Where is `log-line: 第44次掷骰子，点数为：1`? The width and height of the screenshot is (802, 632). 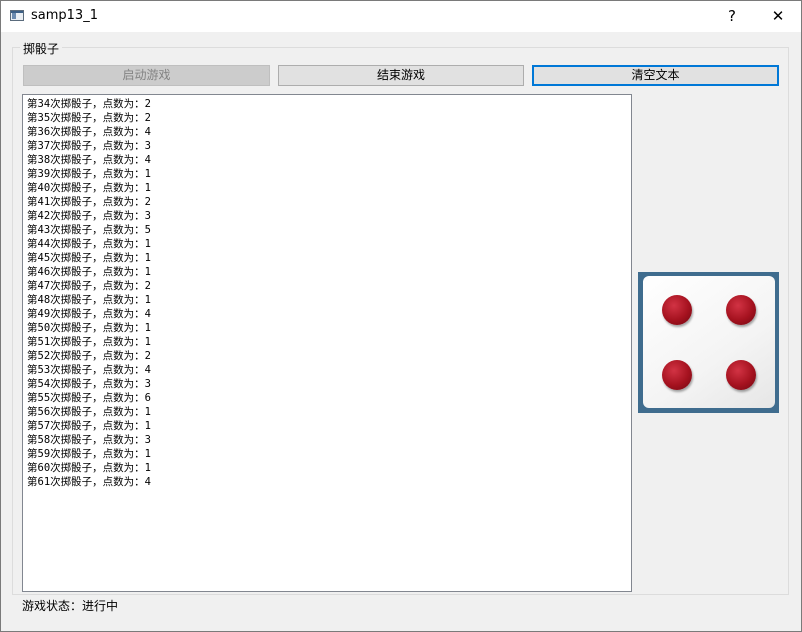 log-line: 第44次掷骰子，点数为：1 is located at coordinates (89, 244).